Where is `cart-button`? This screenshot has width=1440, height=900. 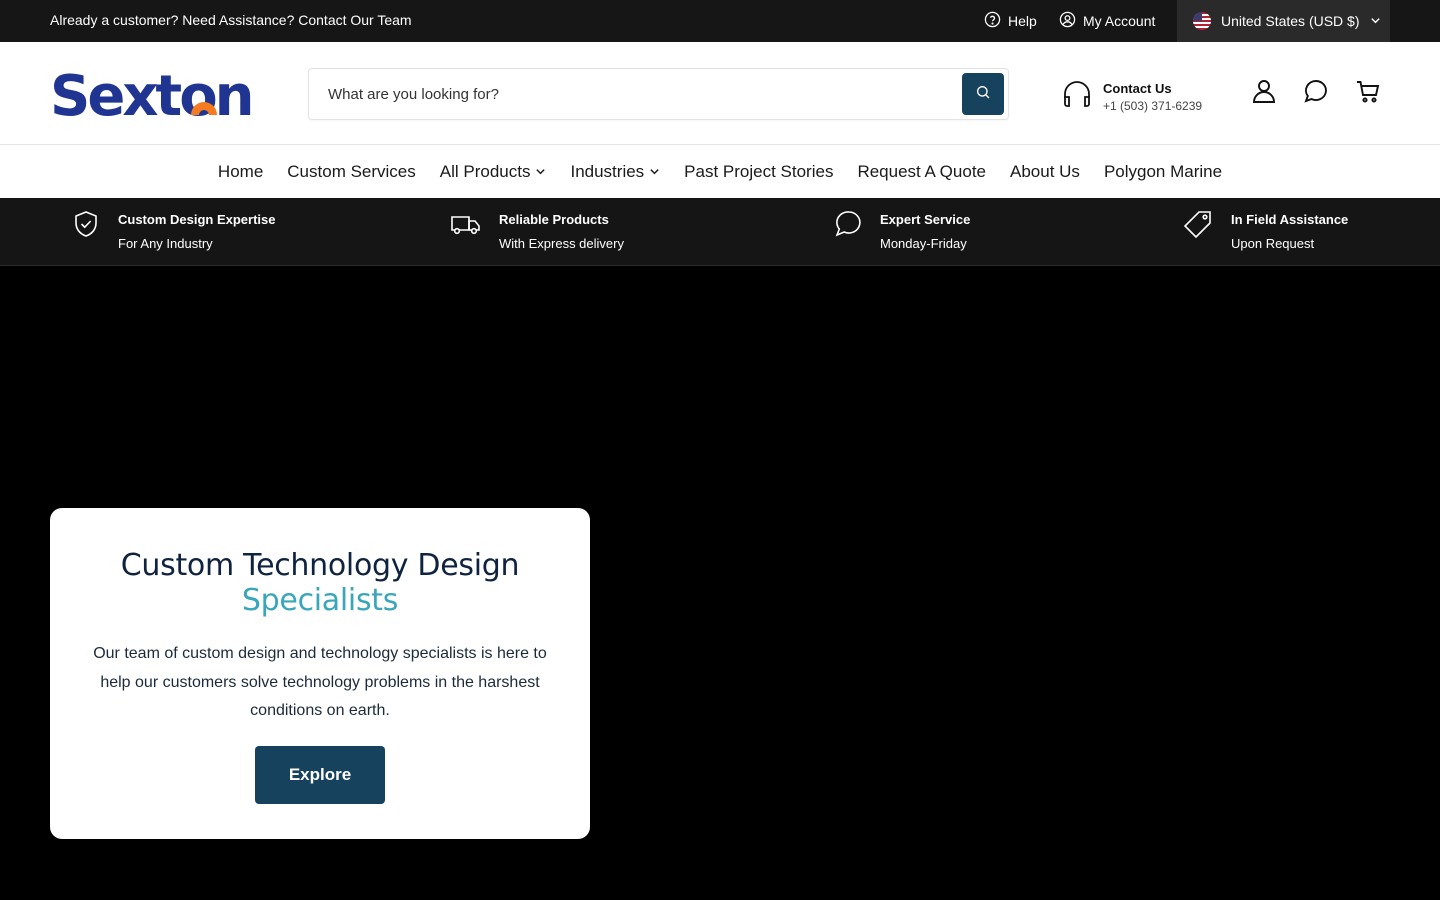 cart-button is located at coordinates (1368, 93).